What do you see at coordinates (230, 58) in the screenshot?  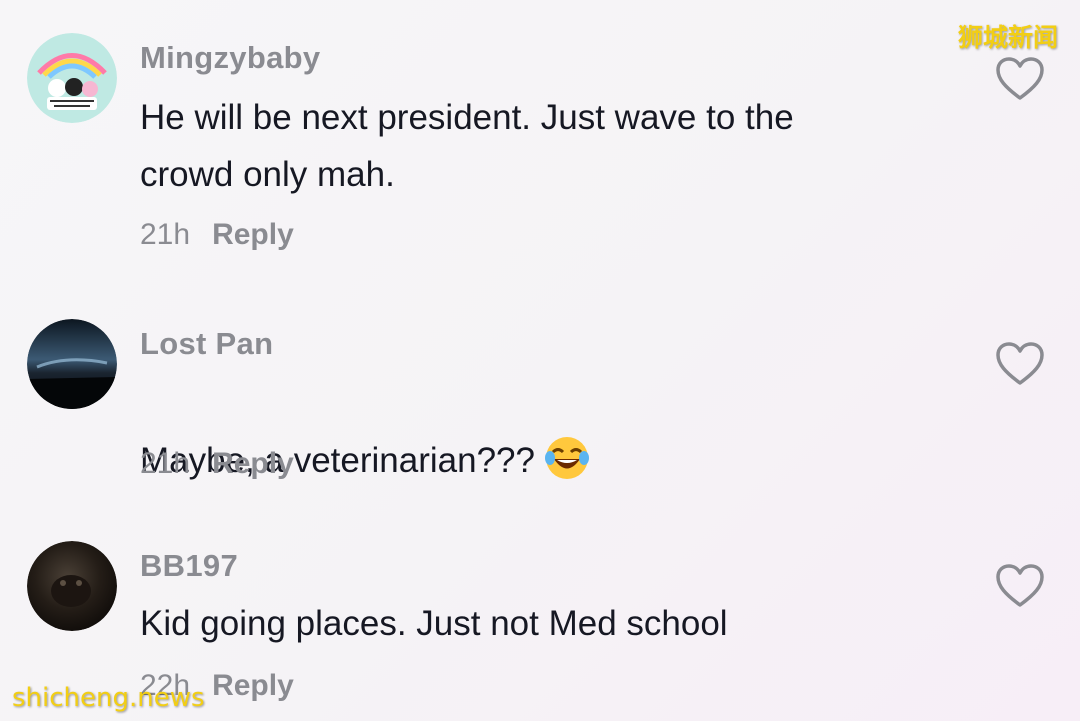 I see `comment-username: Mingzybaby` at bounding box center [230, 58].